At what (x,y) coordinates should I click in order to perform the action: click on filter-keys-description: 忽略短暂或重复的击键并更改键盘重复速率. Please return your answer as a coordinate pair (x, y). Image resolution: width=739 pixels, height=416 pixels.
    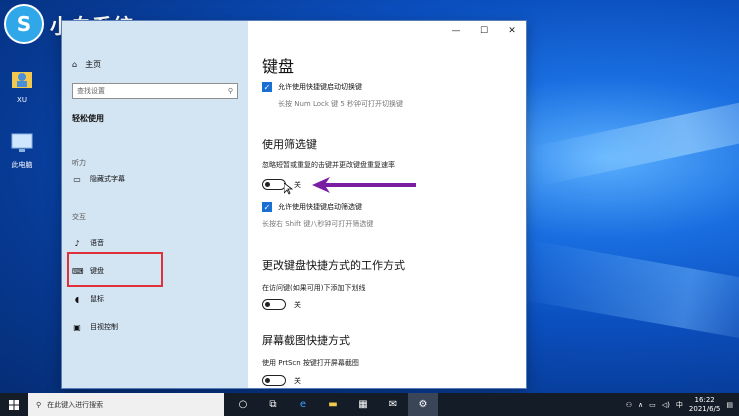
    Looking at the image, I should click on (328, 165).